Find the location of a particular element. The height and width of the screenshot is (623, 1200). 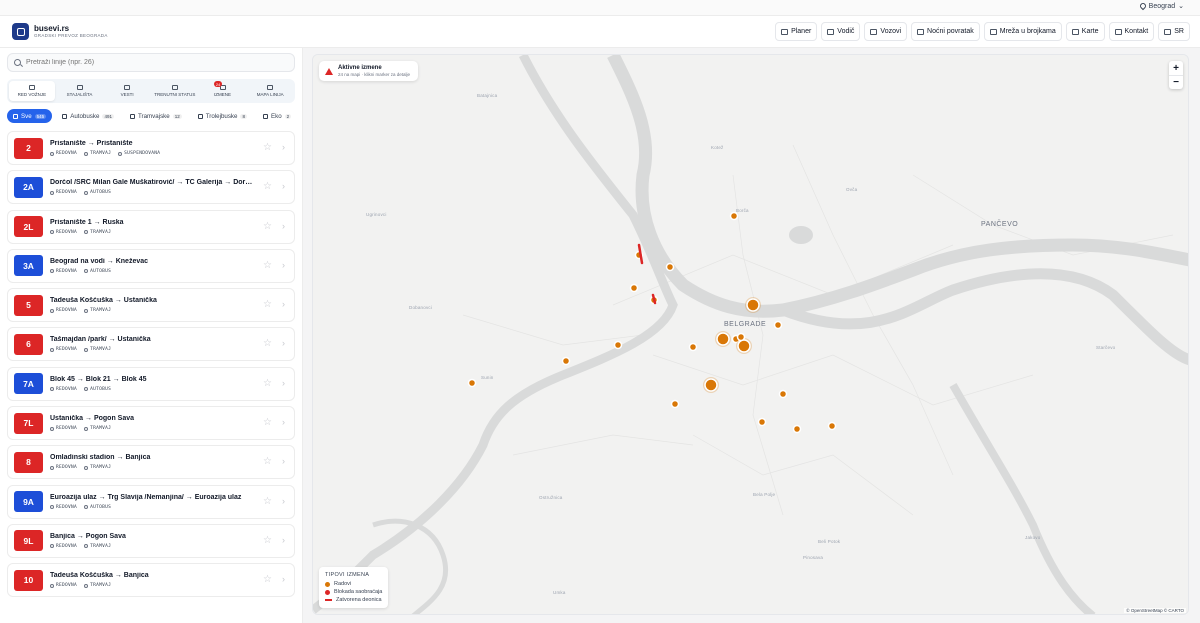

line-route: Blok 45 → Blok 21 → Blok 45 is located at coordinates (98, 379).